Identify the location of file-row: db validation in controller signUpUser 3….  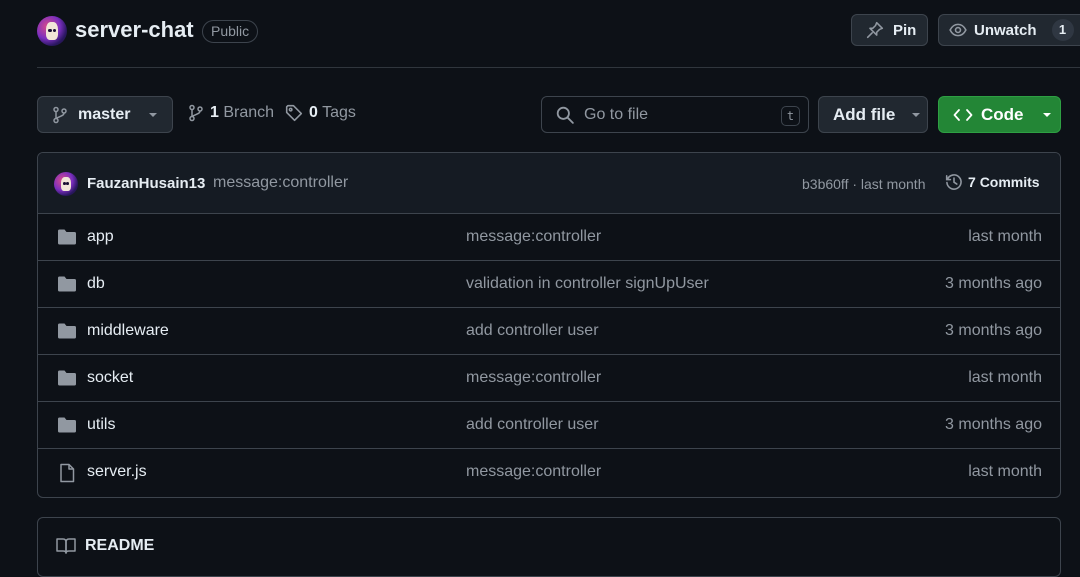
(549, 284).